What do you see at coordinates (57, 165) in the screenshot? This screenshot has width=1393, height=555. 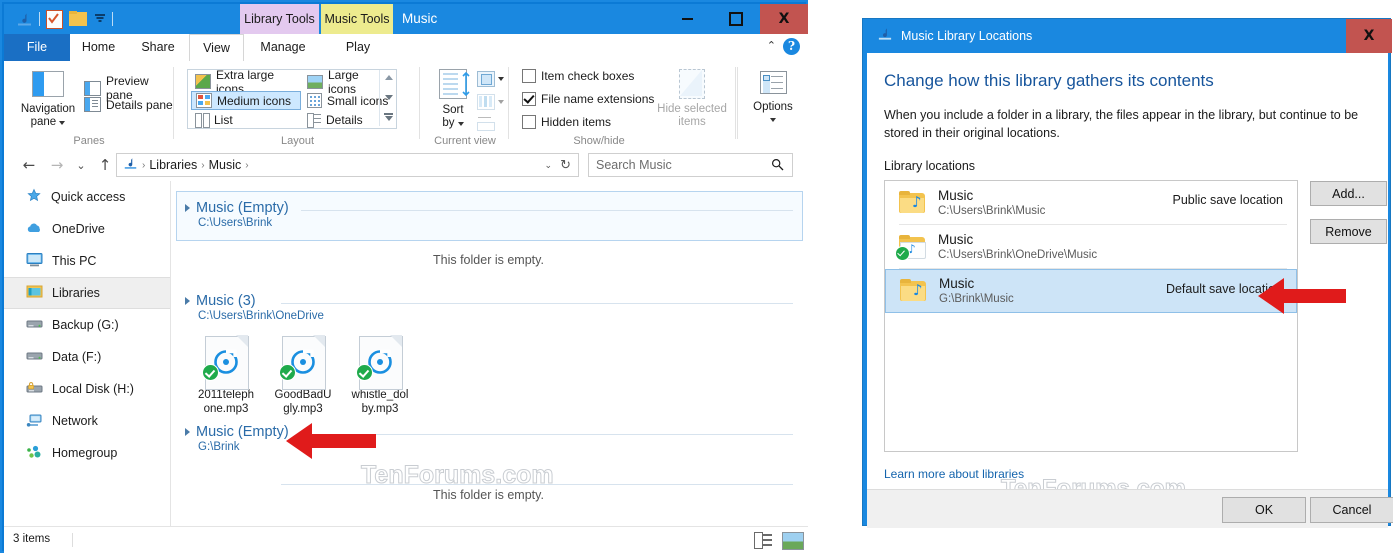 I see `forward-button: →` at bounding box center [57, 165].